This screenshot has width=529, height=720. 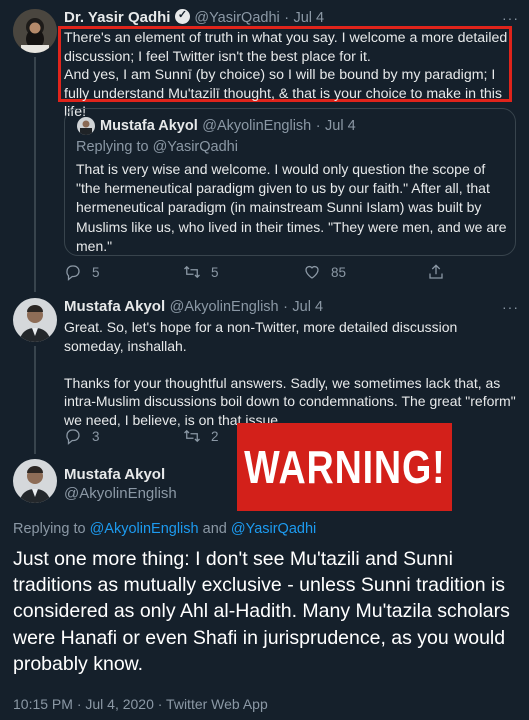 I want to click on author-name: Dr. Yasir Qadhi, so click(x=117, y=17).